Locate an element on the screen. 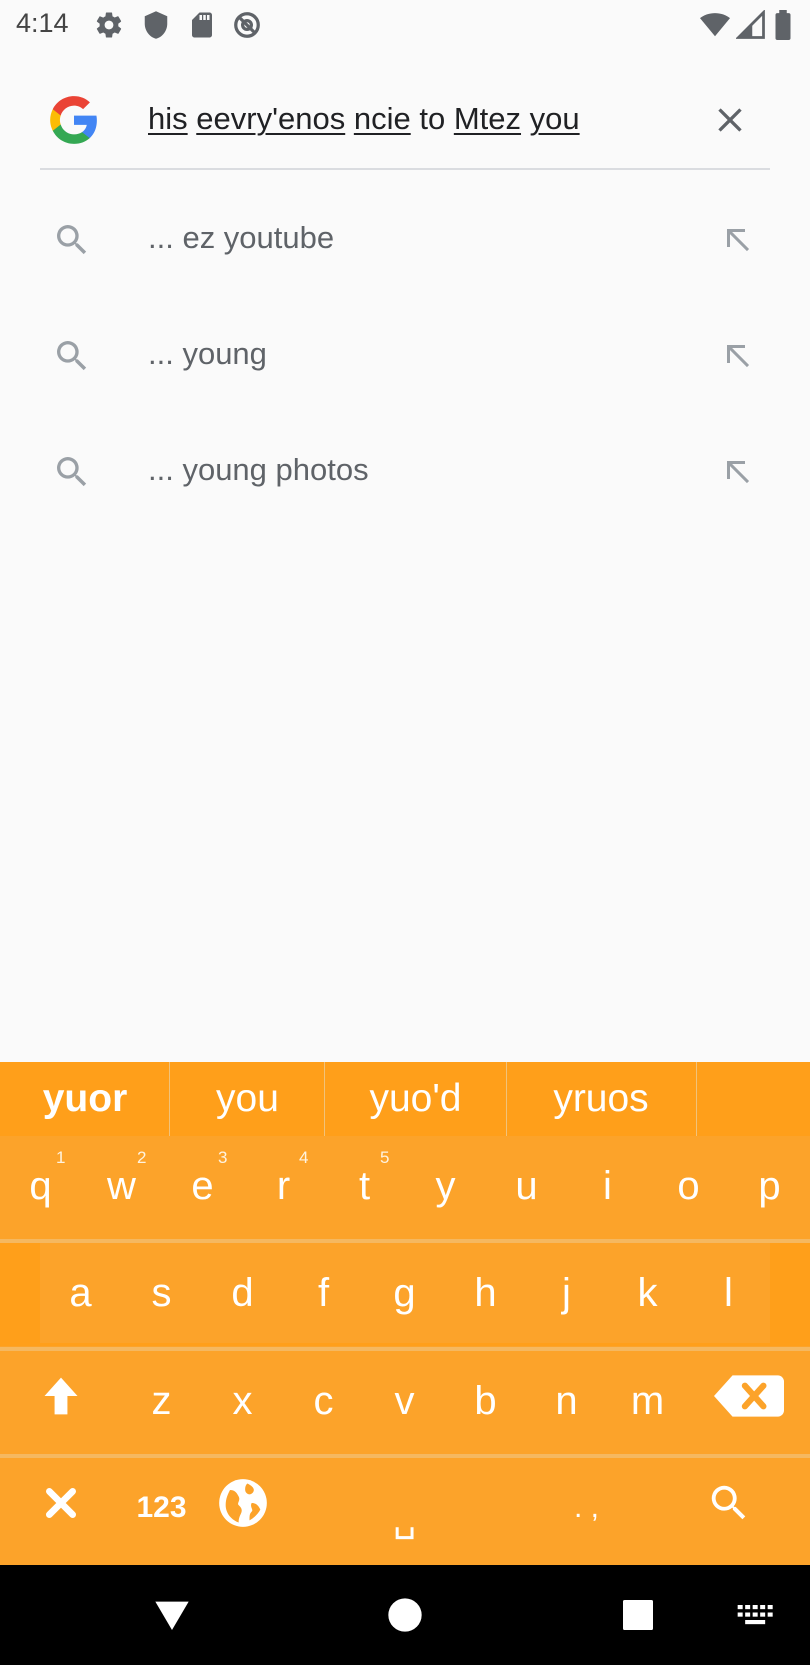  punctuation-key: . , is located at coordinates (586, 1508).